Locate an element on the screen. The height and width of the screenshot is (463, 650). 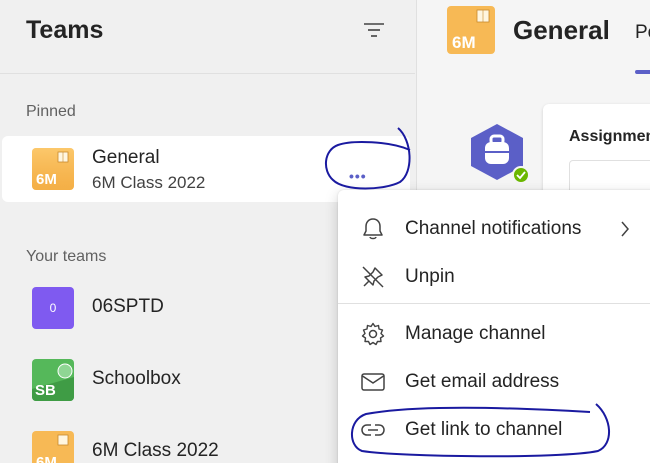
teams-header: Teams is located at coordinates (207, 37).